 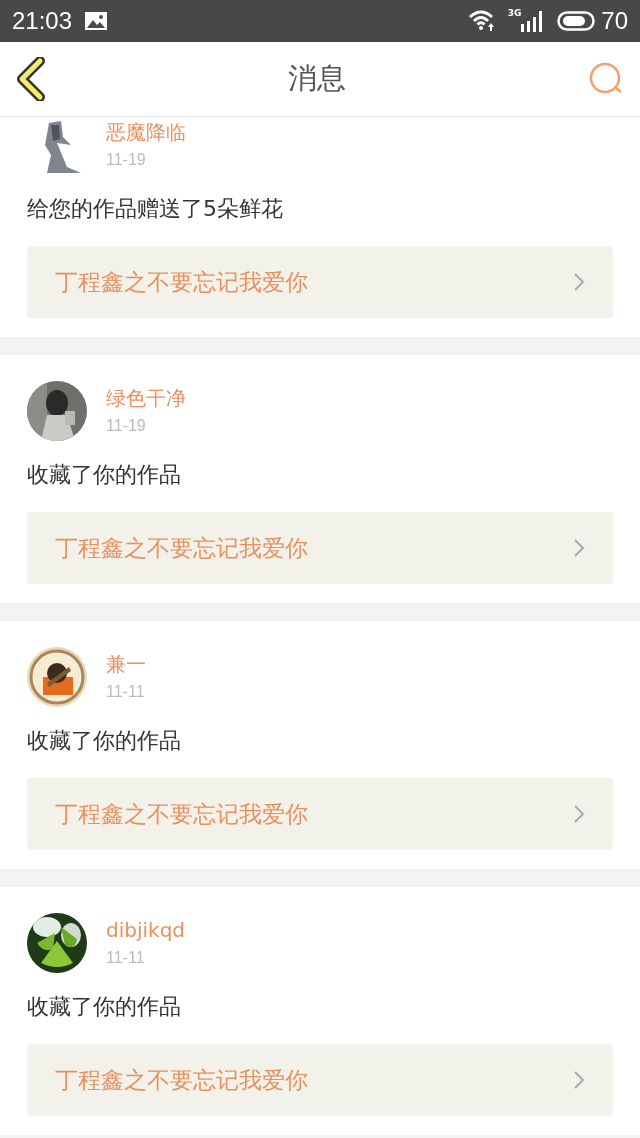 What do you see at coordinates (42, 21) in the screenshot?
I see `clock-text: 21:03` at bounding box center [42, 21].